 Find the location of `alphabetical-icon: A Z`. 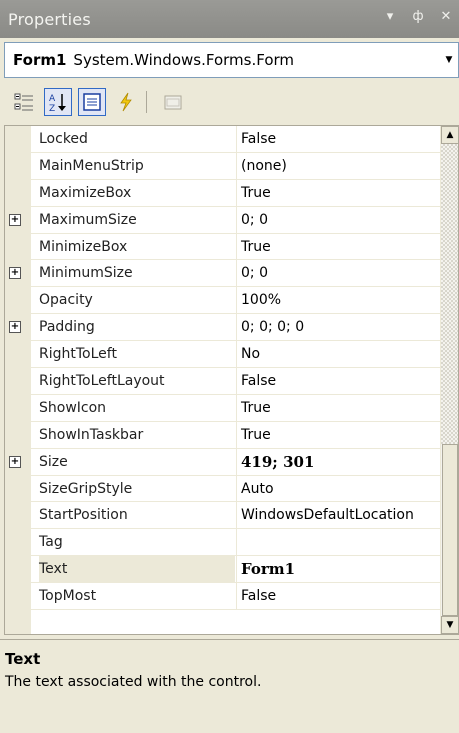

alphabetical-icon: A Z is located at coordinates (57, 103).